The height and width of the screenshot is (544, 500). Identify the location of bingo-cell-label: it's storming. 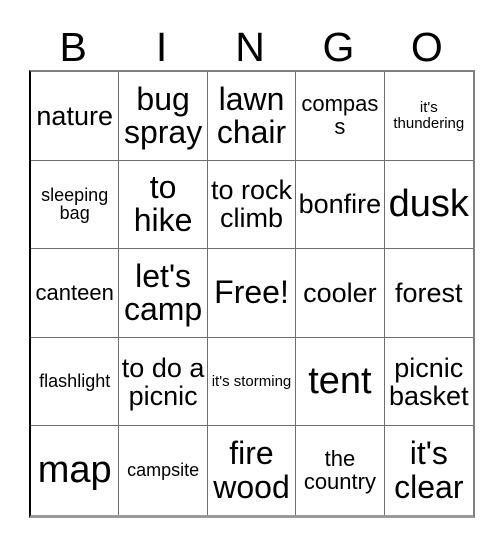
(251, 381).